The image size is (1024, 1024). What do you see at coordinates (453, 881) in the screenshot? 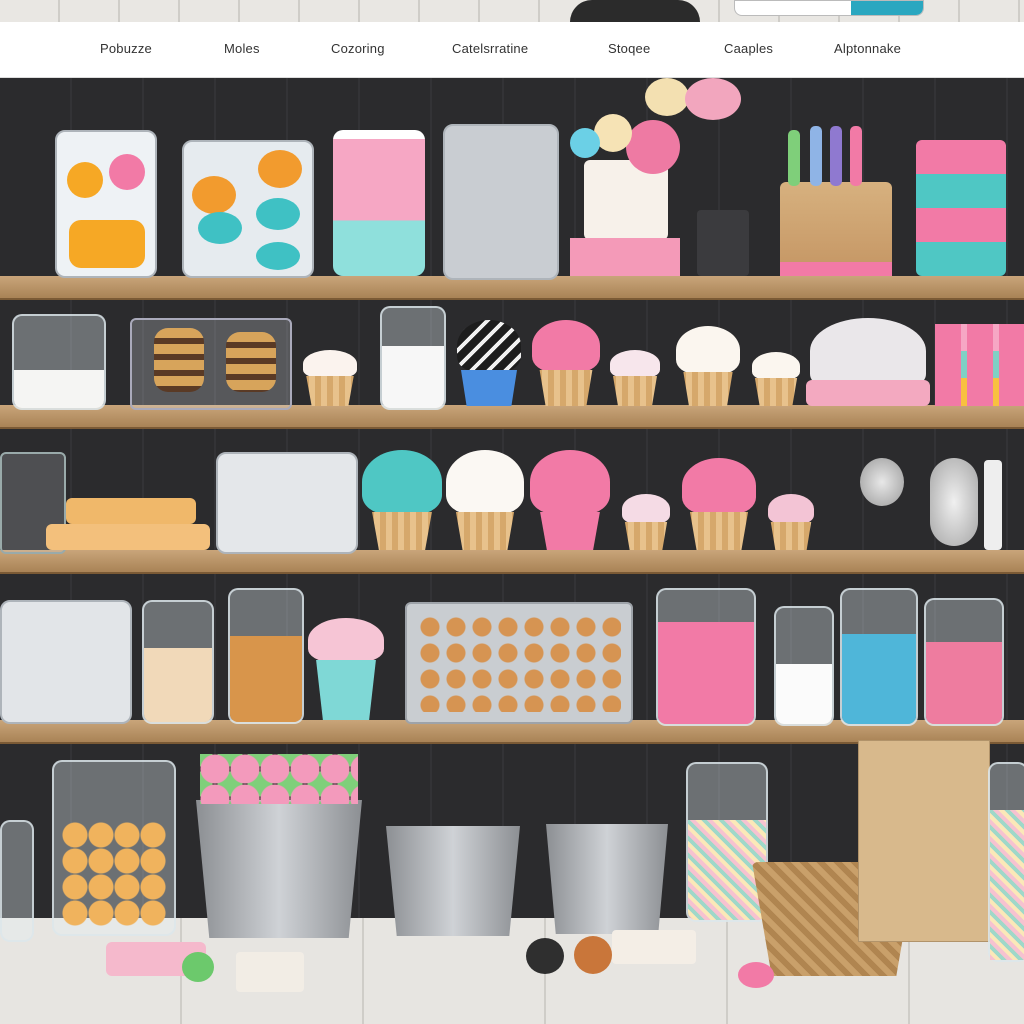
I see `tools-bucket` at bounding box center [453, 881].